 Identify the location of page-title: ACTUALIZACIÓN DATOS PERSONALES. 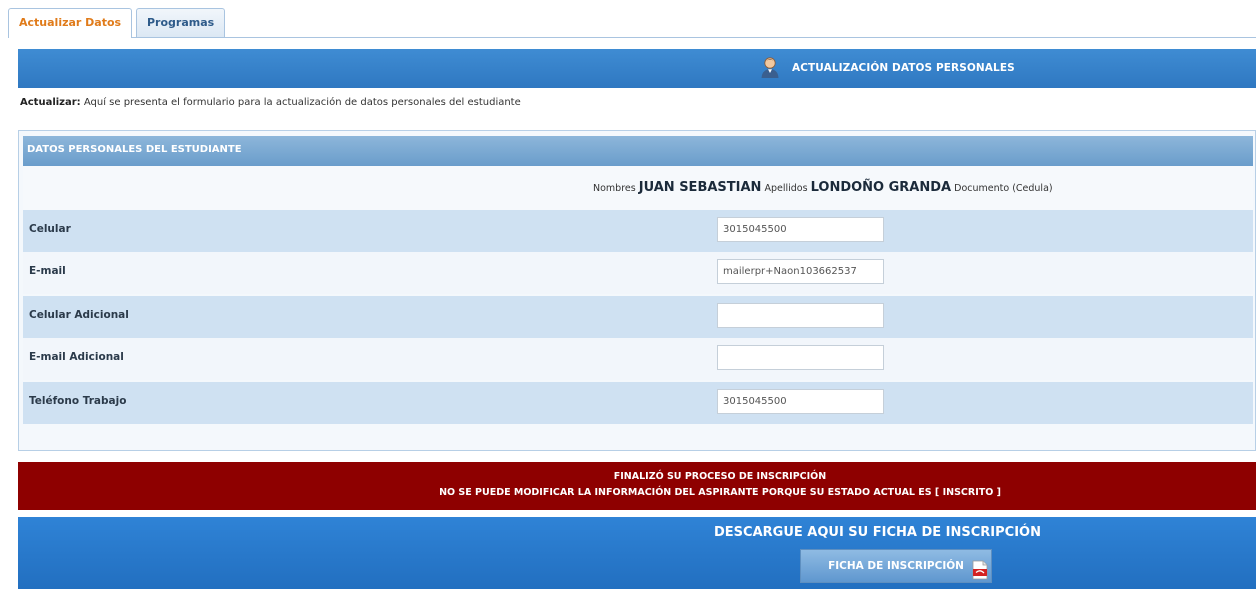
(903, 68).